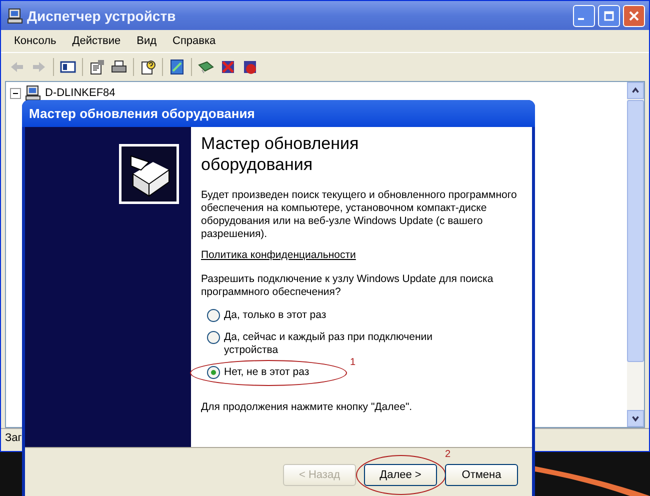 This screenshot has width=650, height=496. I want to click on option-label: Да, сейчас и каждый раз при подключении устройства, so click(344, 344).